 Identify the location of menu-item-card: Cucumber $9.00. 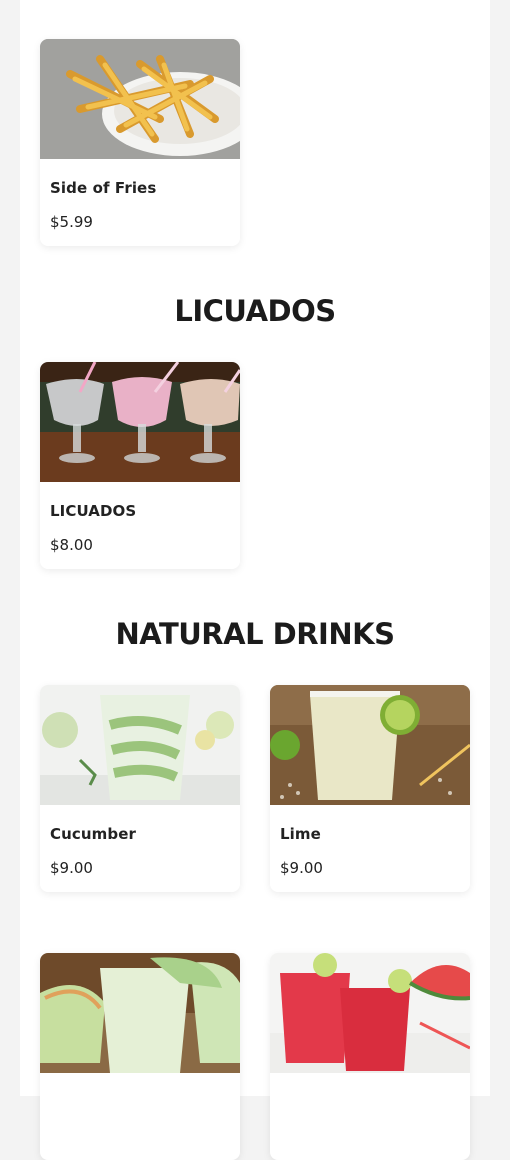
(140, 788).